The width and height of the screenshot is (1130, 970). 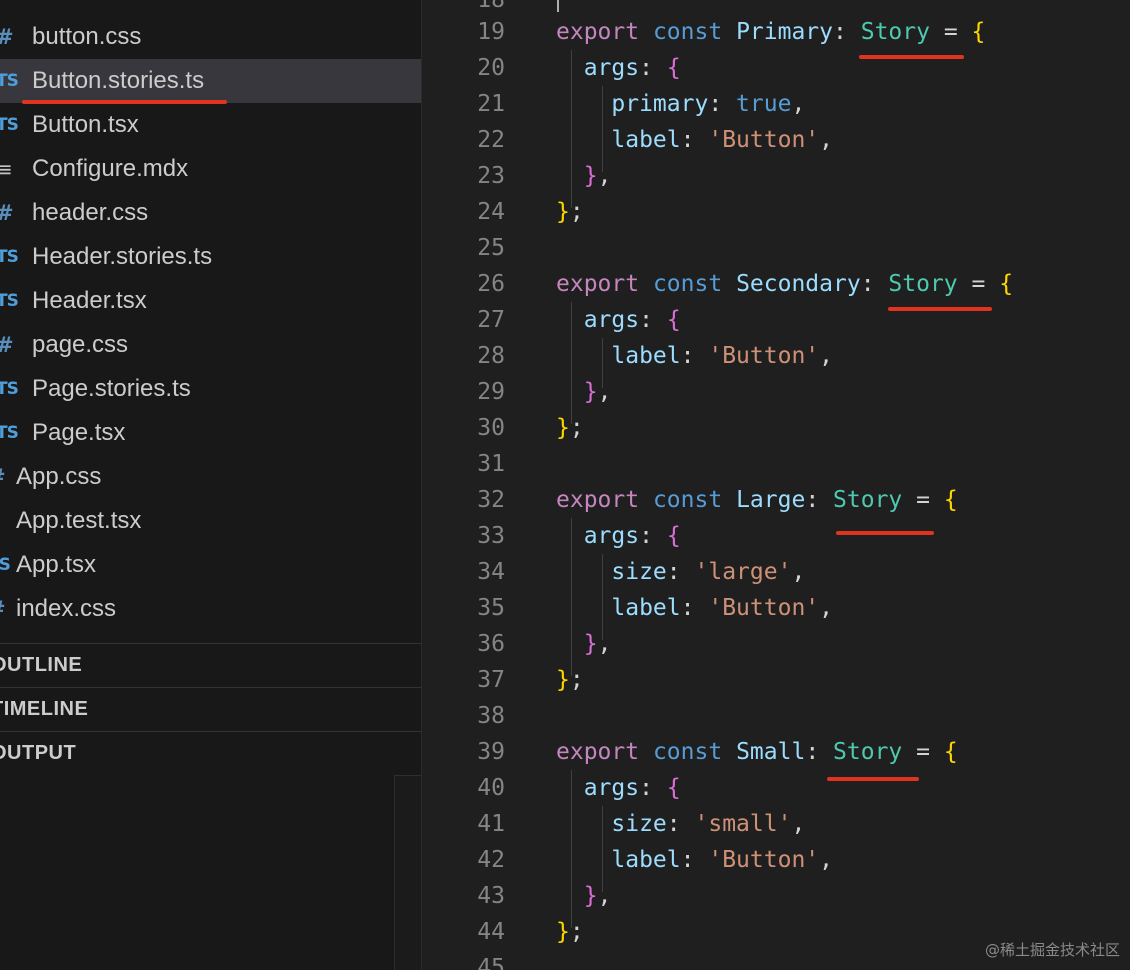 I want to click on line-number: 23, so click(x=491, y=176).